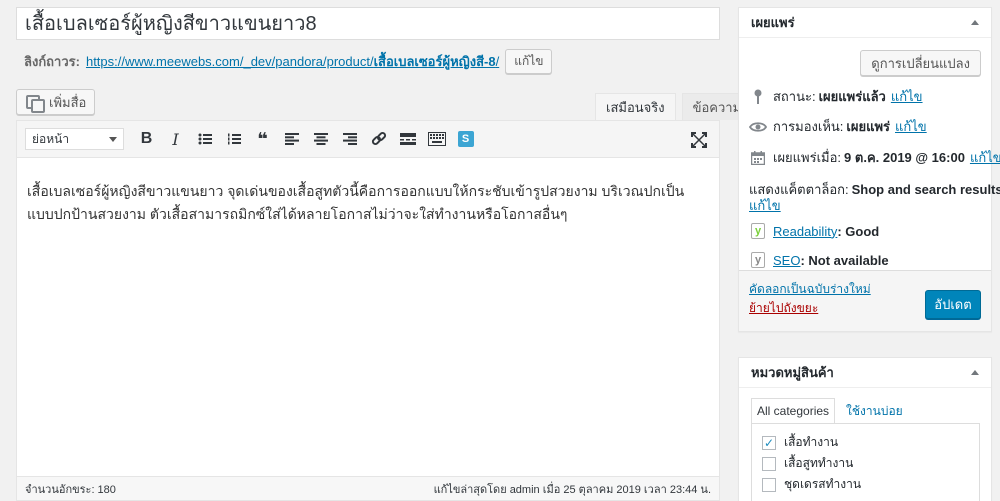 This screenshot has height=501, width=1000. Describe the element at coordinates (793, 411) in the screenshot. I see `tab-all-categories: All categories` at that location.